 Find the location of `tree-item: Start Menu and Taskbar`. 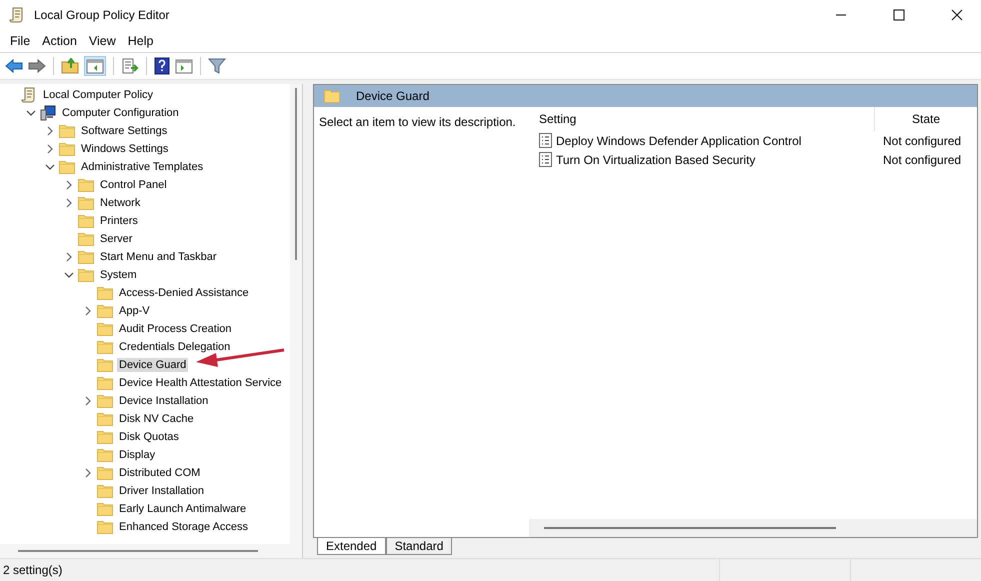

tree-item: Start Menu and Taskbar is located at coordinates (158, 257).